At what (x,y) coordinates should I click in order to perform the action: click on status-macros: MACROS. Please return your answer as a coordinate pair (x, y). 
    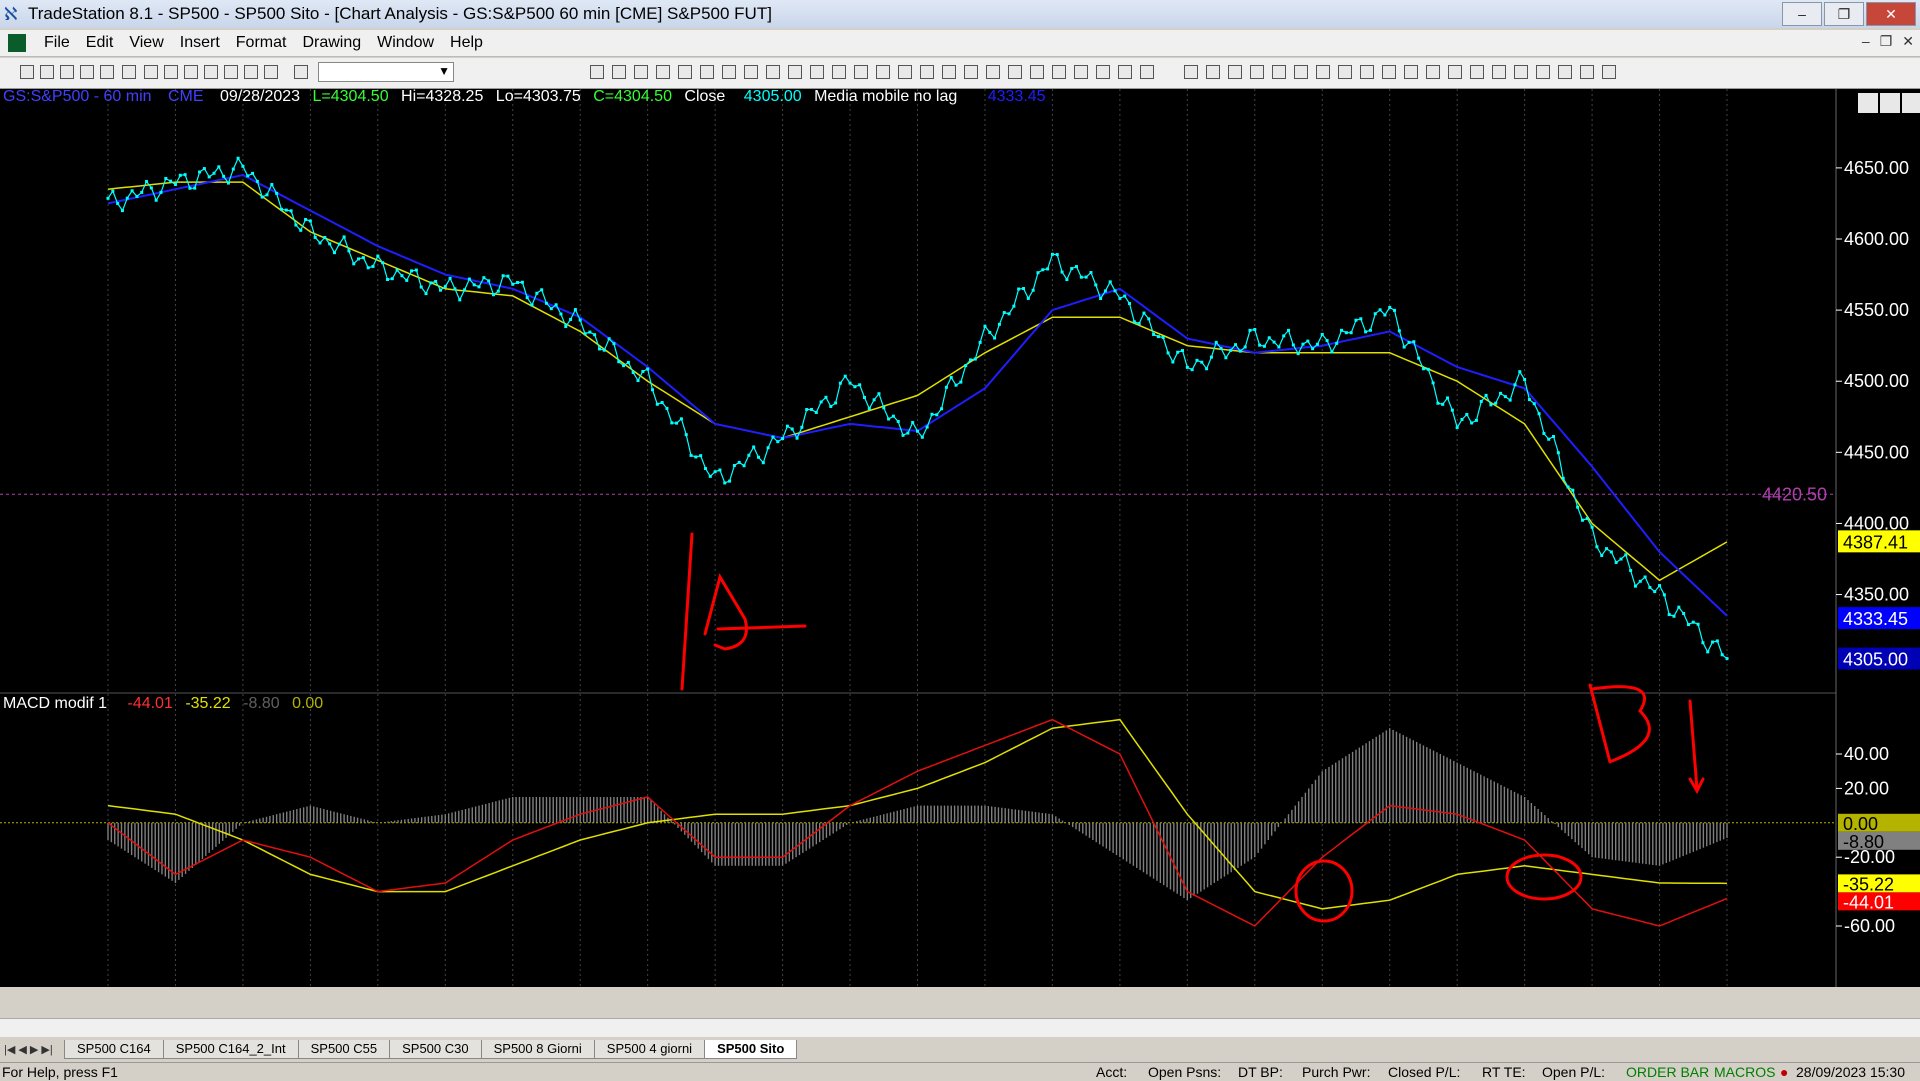
    Looking at the image, I should click on (1744, 1072).